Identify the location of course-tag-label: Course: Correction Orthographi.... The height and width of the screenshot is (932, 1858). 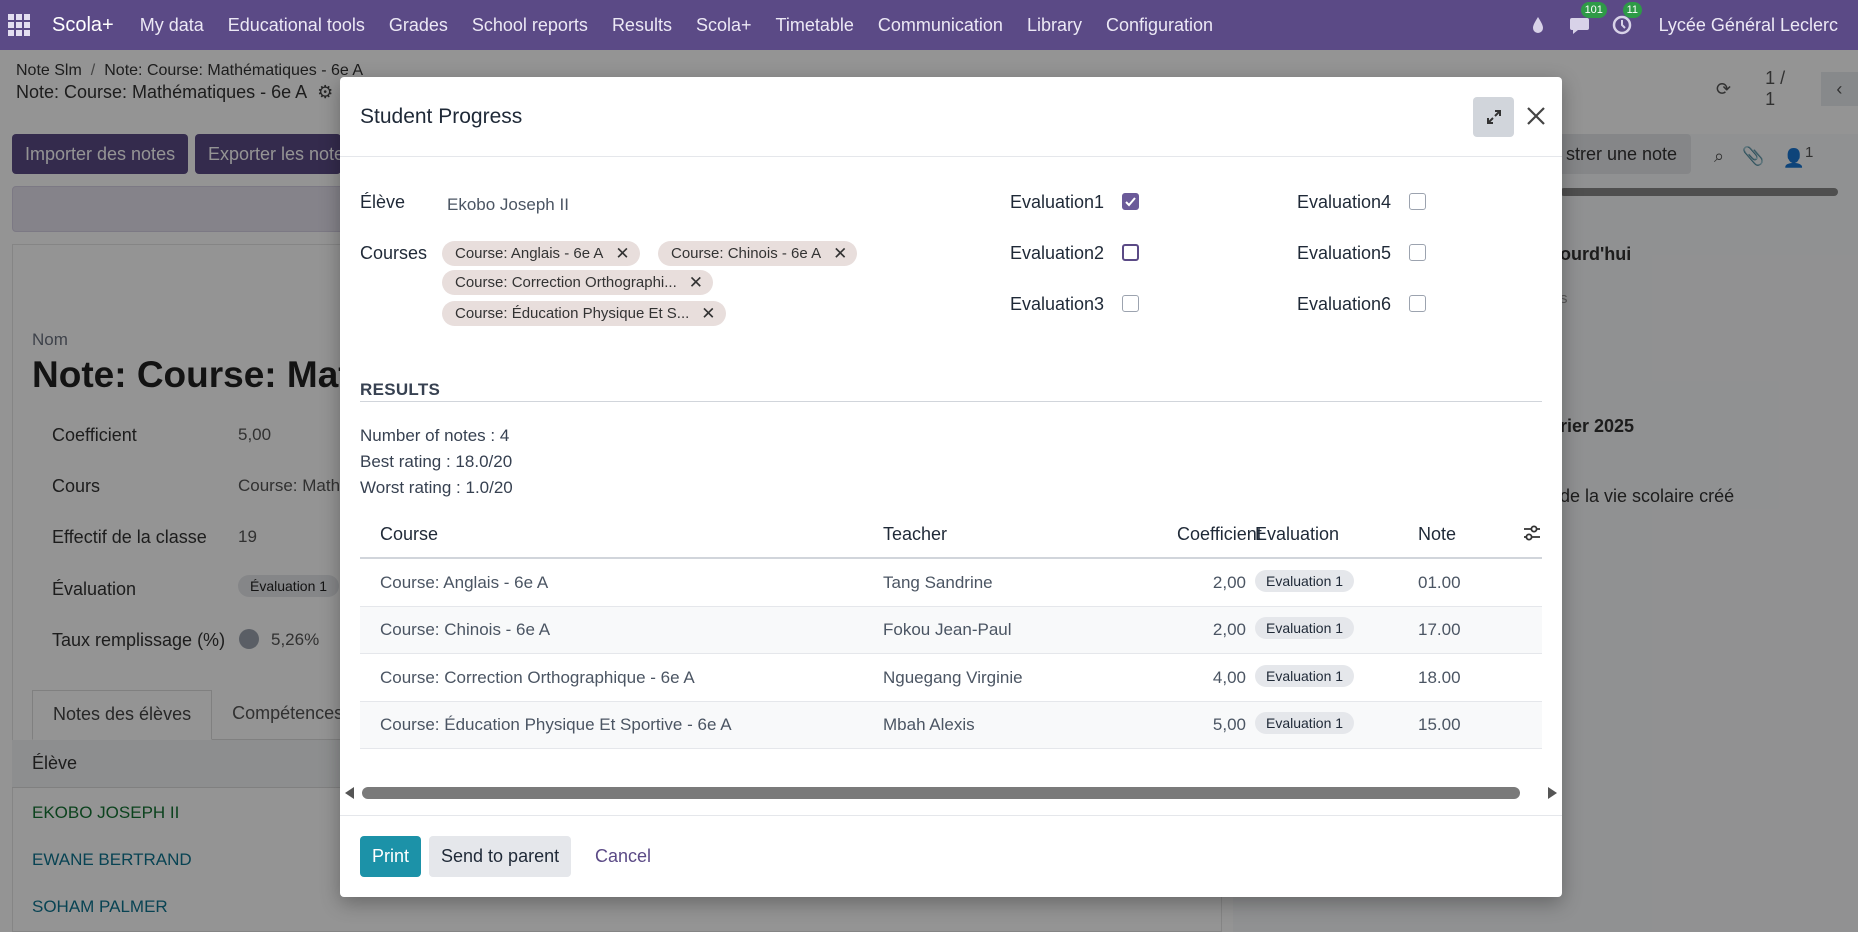
(566, 282).